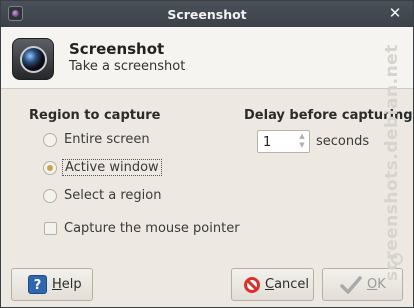  What do you see at coordinates (302, 145) in the screenshot?
I see `spin-down-icon: ▼` at bounding box center [302, 145].